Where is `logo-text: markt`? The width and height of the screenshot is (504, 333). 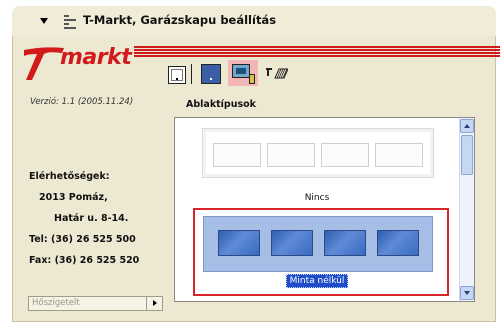
logo-text: markt is located at coordinates (96, 57).